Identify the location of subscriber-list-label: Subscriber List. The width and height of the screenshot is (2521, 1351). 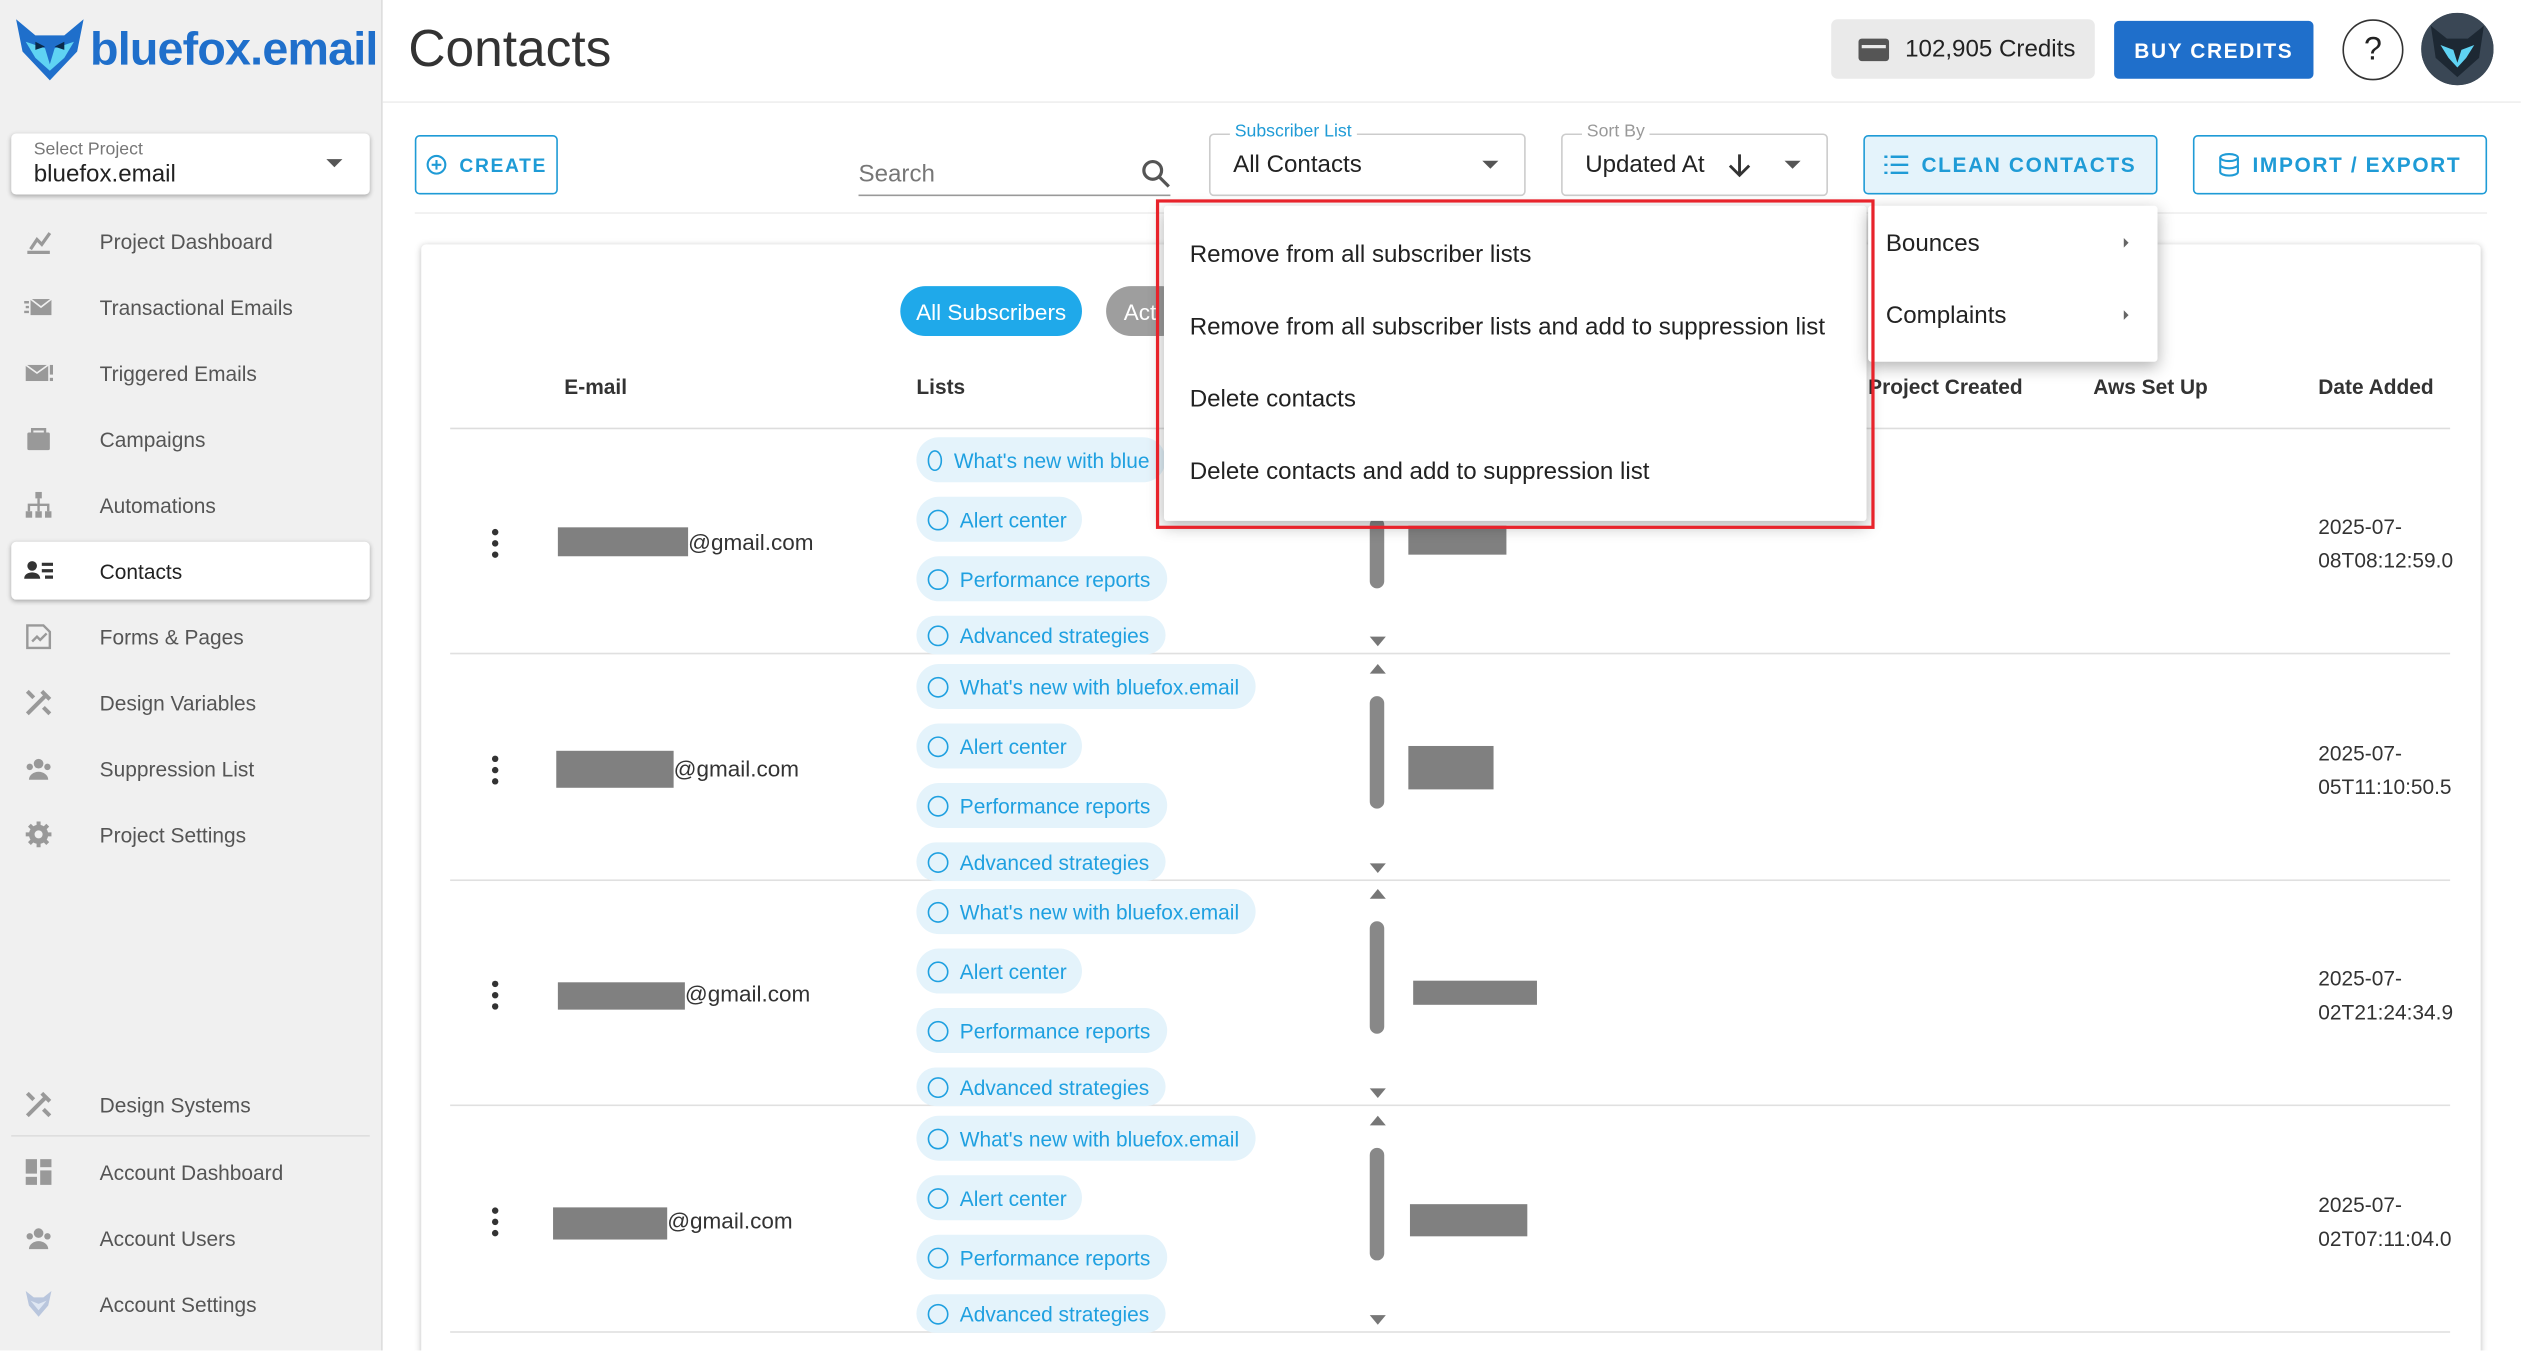
(1293, 132).